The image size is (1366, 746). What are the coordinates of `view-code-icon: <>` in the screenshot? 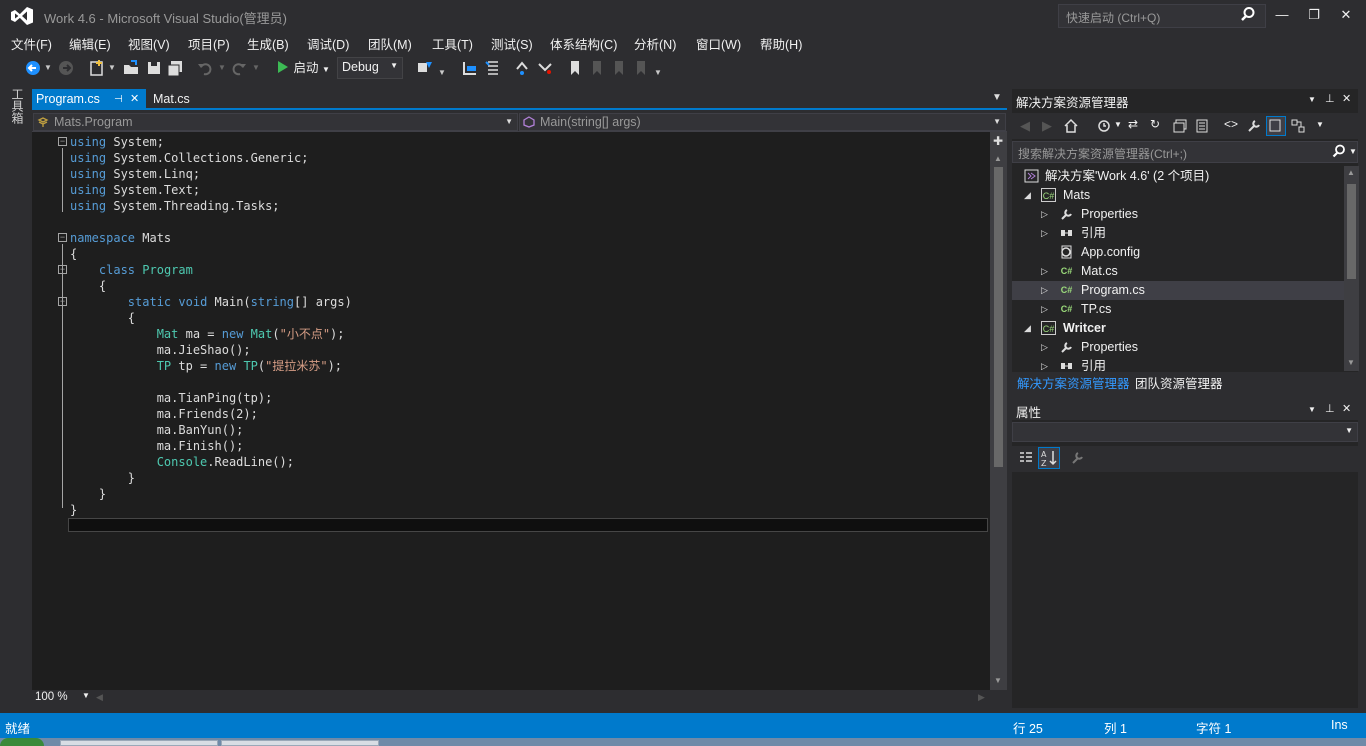 It's located at (1231, 124).